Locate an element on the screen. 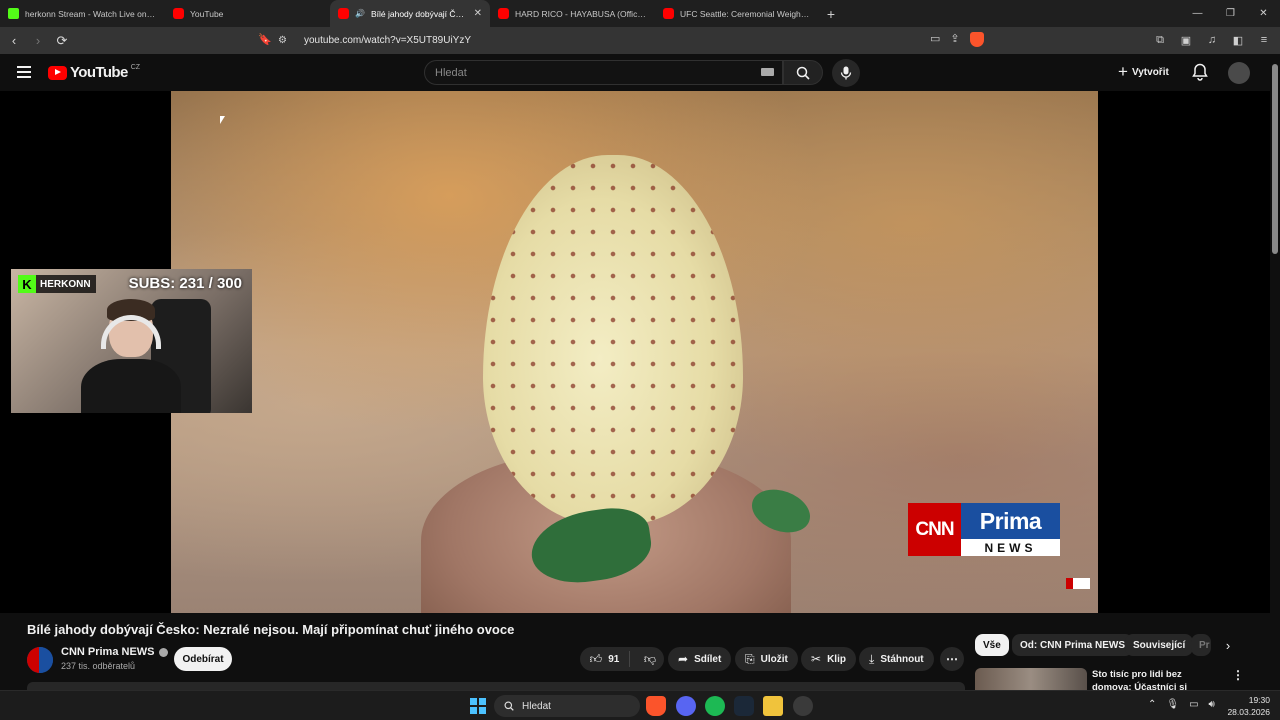  tab-title: HARD RICO - HAYABUSA (Official Vid is located at coordinates (581, 13).